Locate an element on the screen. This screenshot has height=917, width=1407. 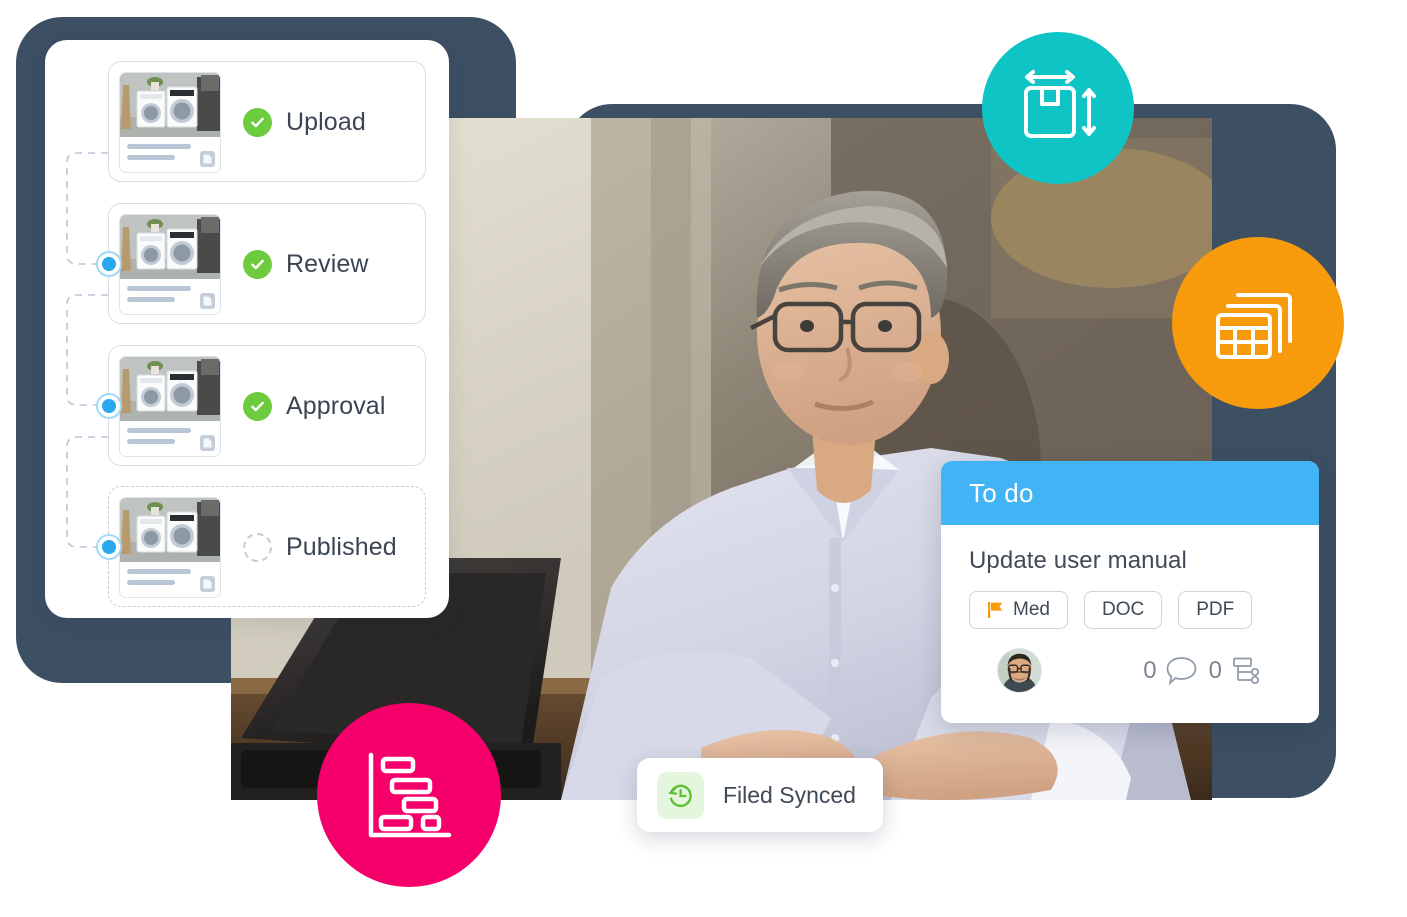
step-label: Published is located at coordinates (341, 547).